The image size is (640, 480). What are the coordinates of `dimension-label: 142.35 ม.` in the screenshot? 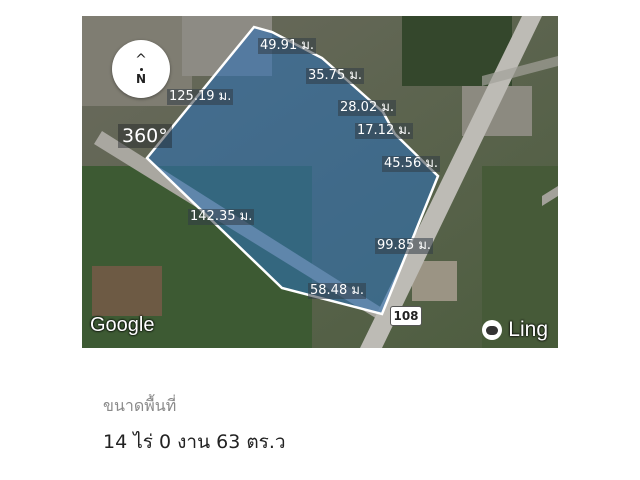 It's located at (221, 217).